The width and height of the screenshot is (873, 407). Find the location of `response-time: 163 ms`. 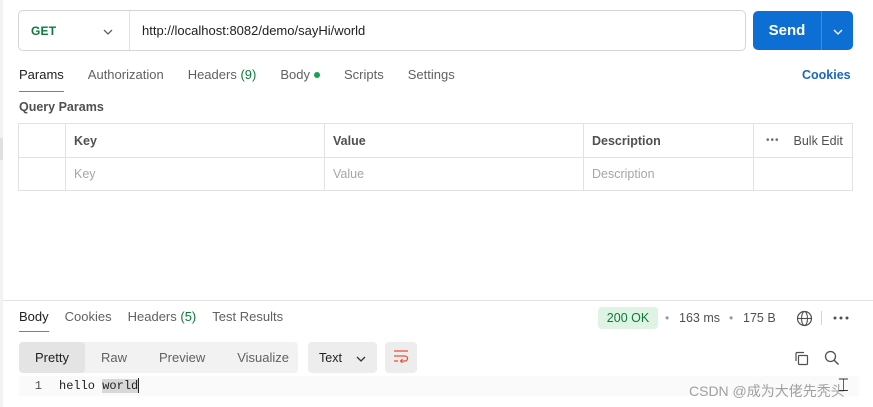

response-time: 163 ms is located at coordinates (699, 318).